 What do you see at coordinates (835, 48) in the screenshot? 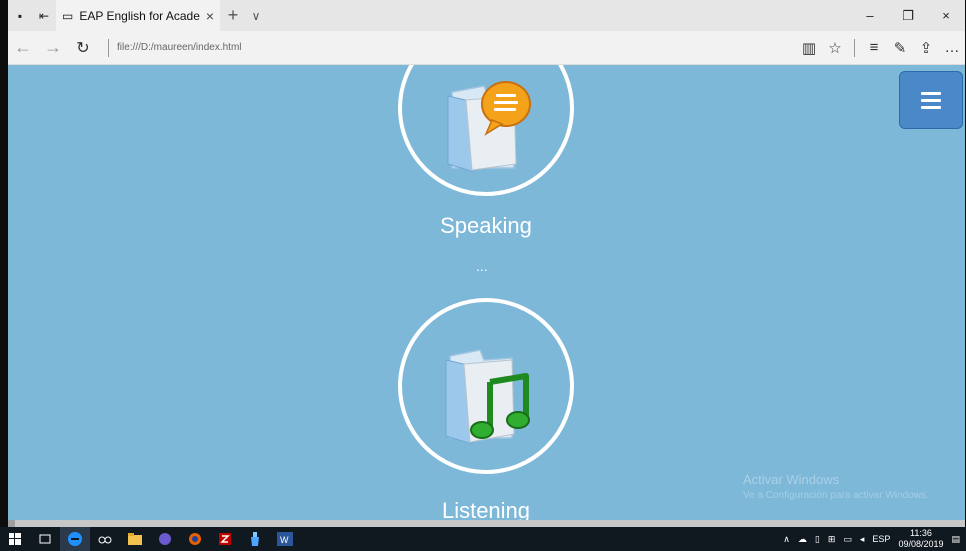
I see `favorite-star-icon: ☆` at bounding box center [835, 48].